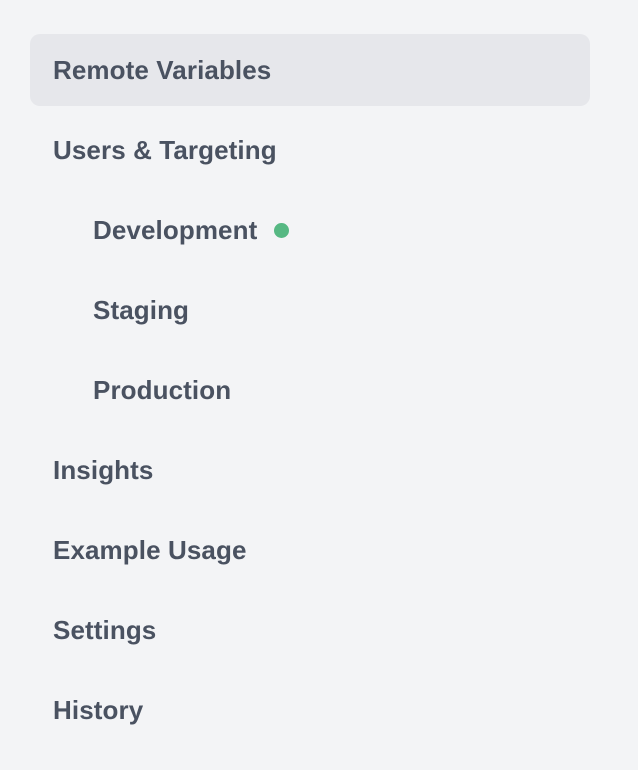 This screenshot has width=638, height=770. What do you see at coordinates (310, 550) in the screenshot?
I see `sidebar-item-example-usage: Example Usage` at bounding box center [310, 550].